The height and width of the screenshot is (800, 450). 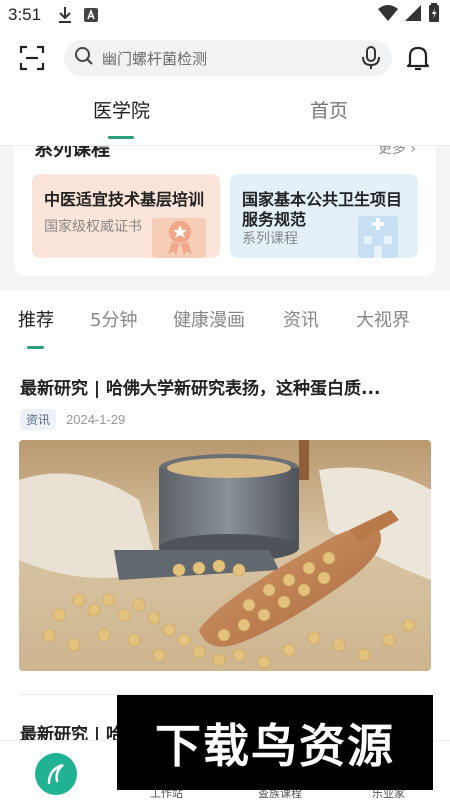 I want to click on more-link: 更多 ›, so click(x=397, y=152).